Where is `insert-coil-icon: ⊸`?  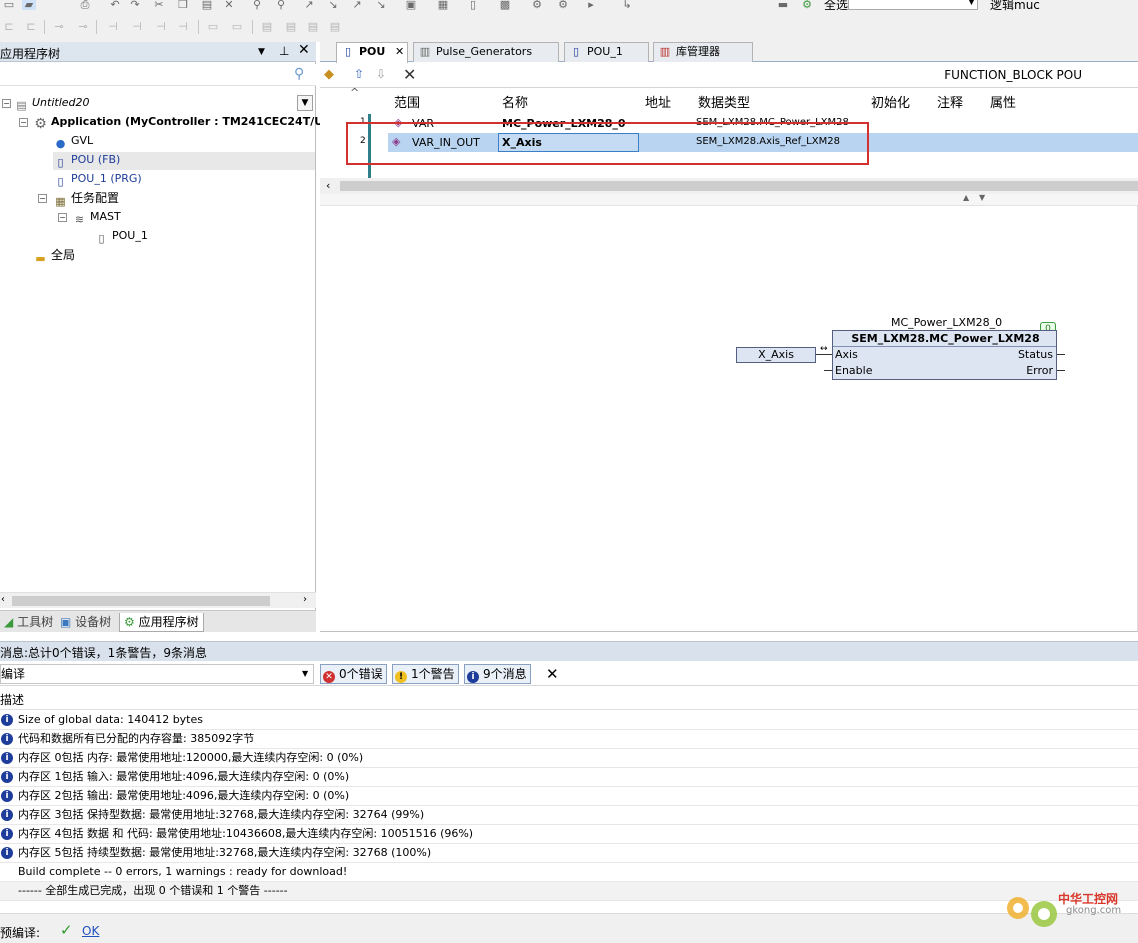
insert-coil-icon: ⊸ is located at coordinates (59, 27).